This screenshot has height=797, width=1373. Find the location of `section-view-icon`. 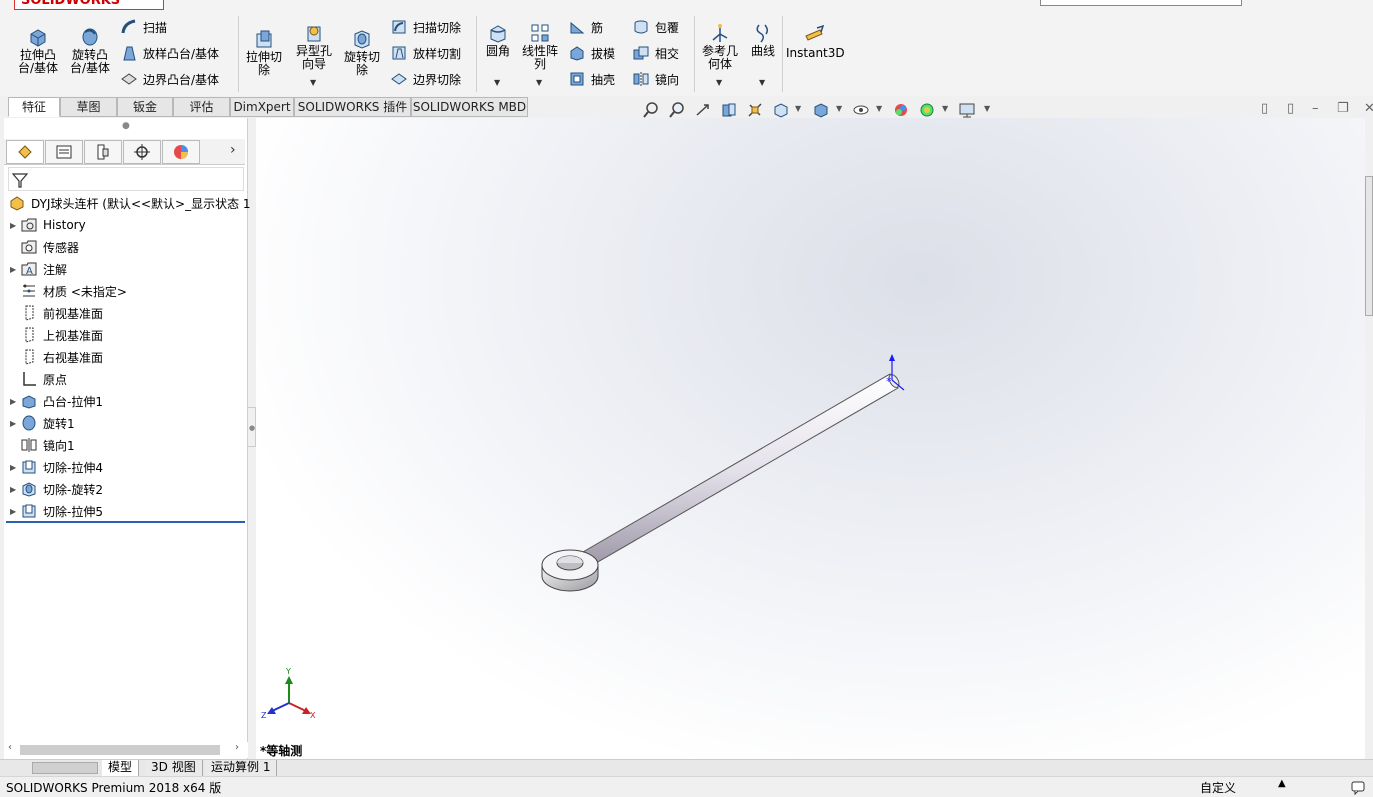

section-view-icon is located at coordinates (729, 110).